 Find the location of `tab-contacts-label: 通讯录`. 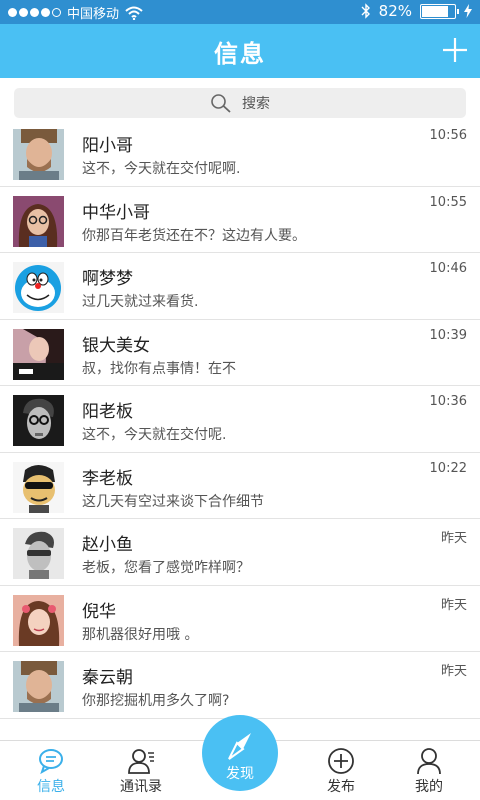

tab-contacts-label: 通讯录 is located at coordinates (141, 787).